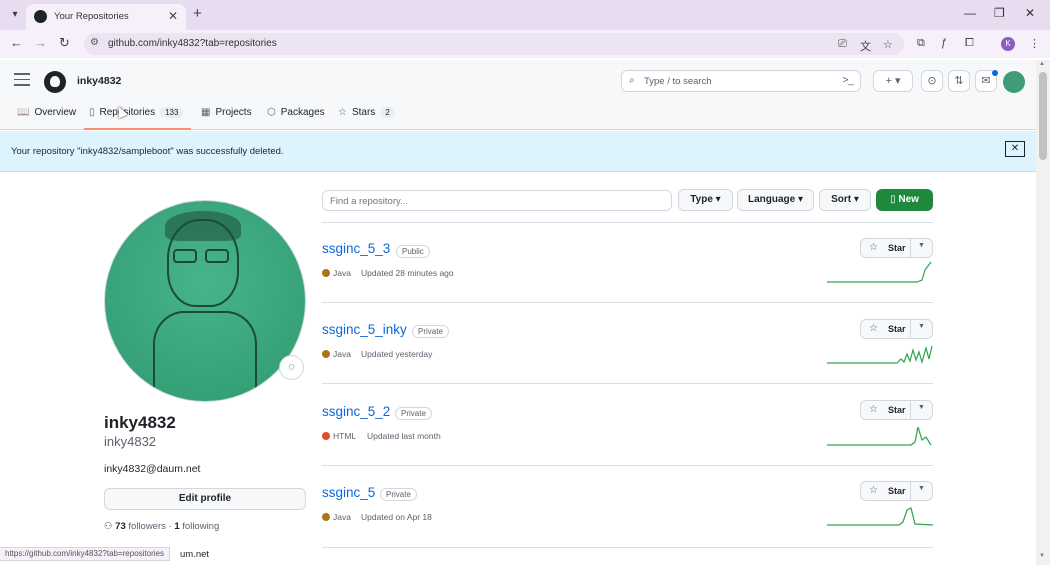  Describe the element at coordinates (1043, 116) in the screenshot. I see `scroll-thumb` at that location.